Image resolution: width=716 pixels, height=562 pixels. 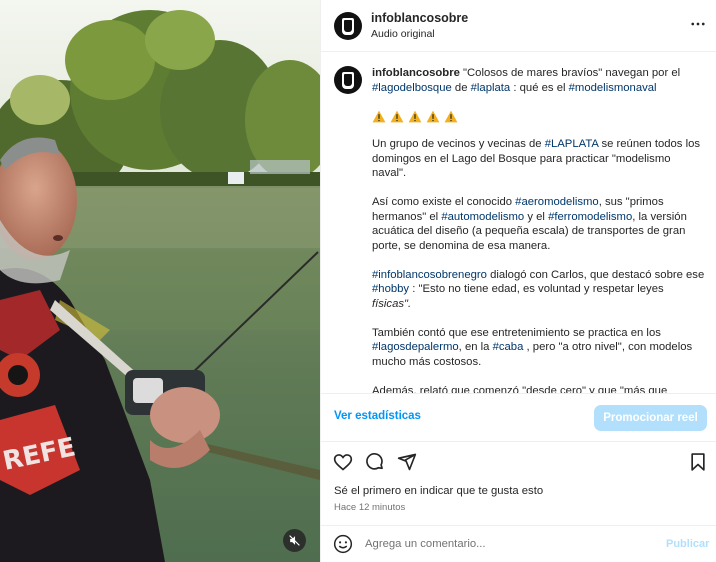 What do you see at coordinates (419, 18) in the screenshot?
I see `post-username: infoblancosobre` at bounding box center [419, 18].